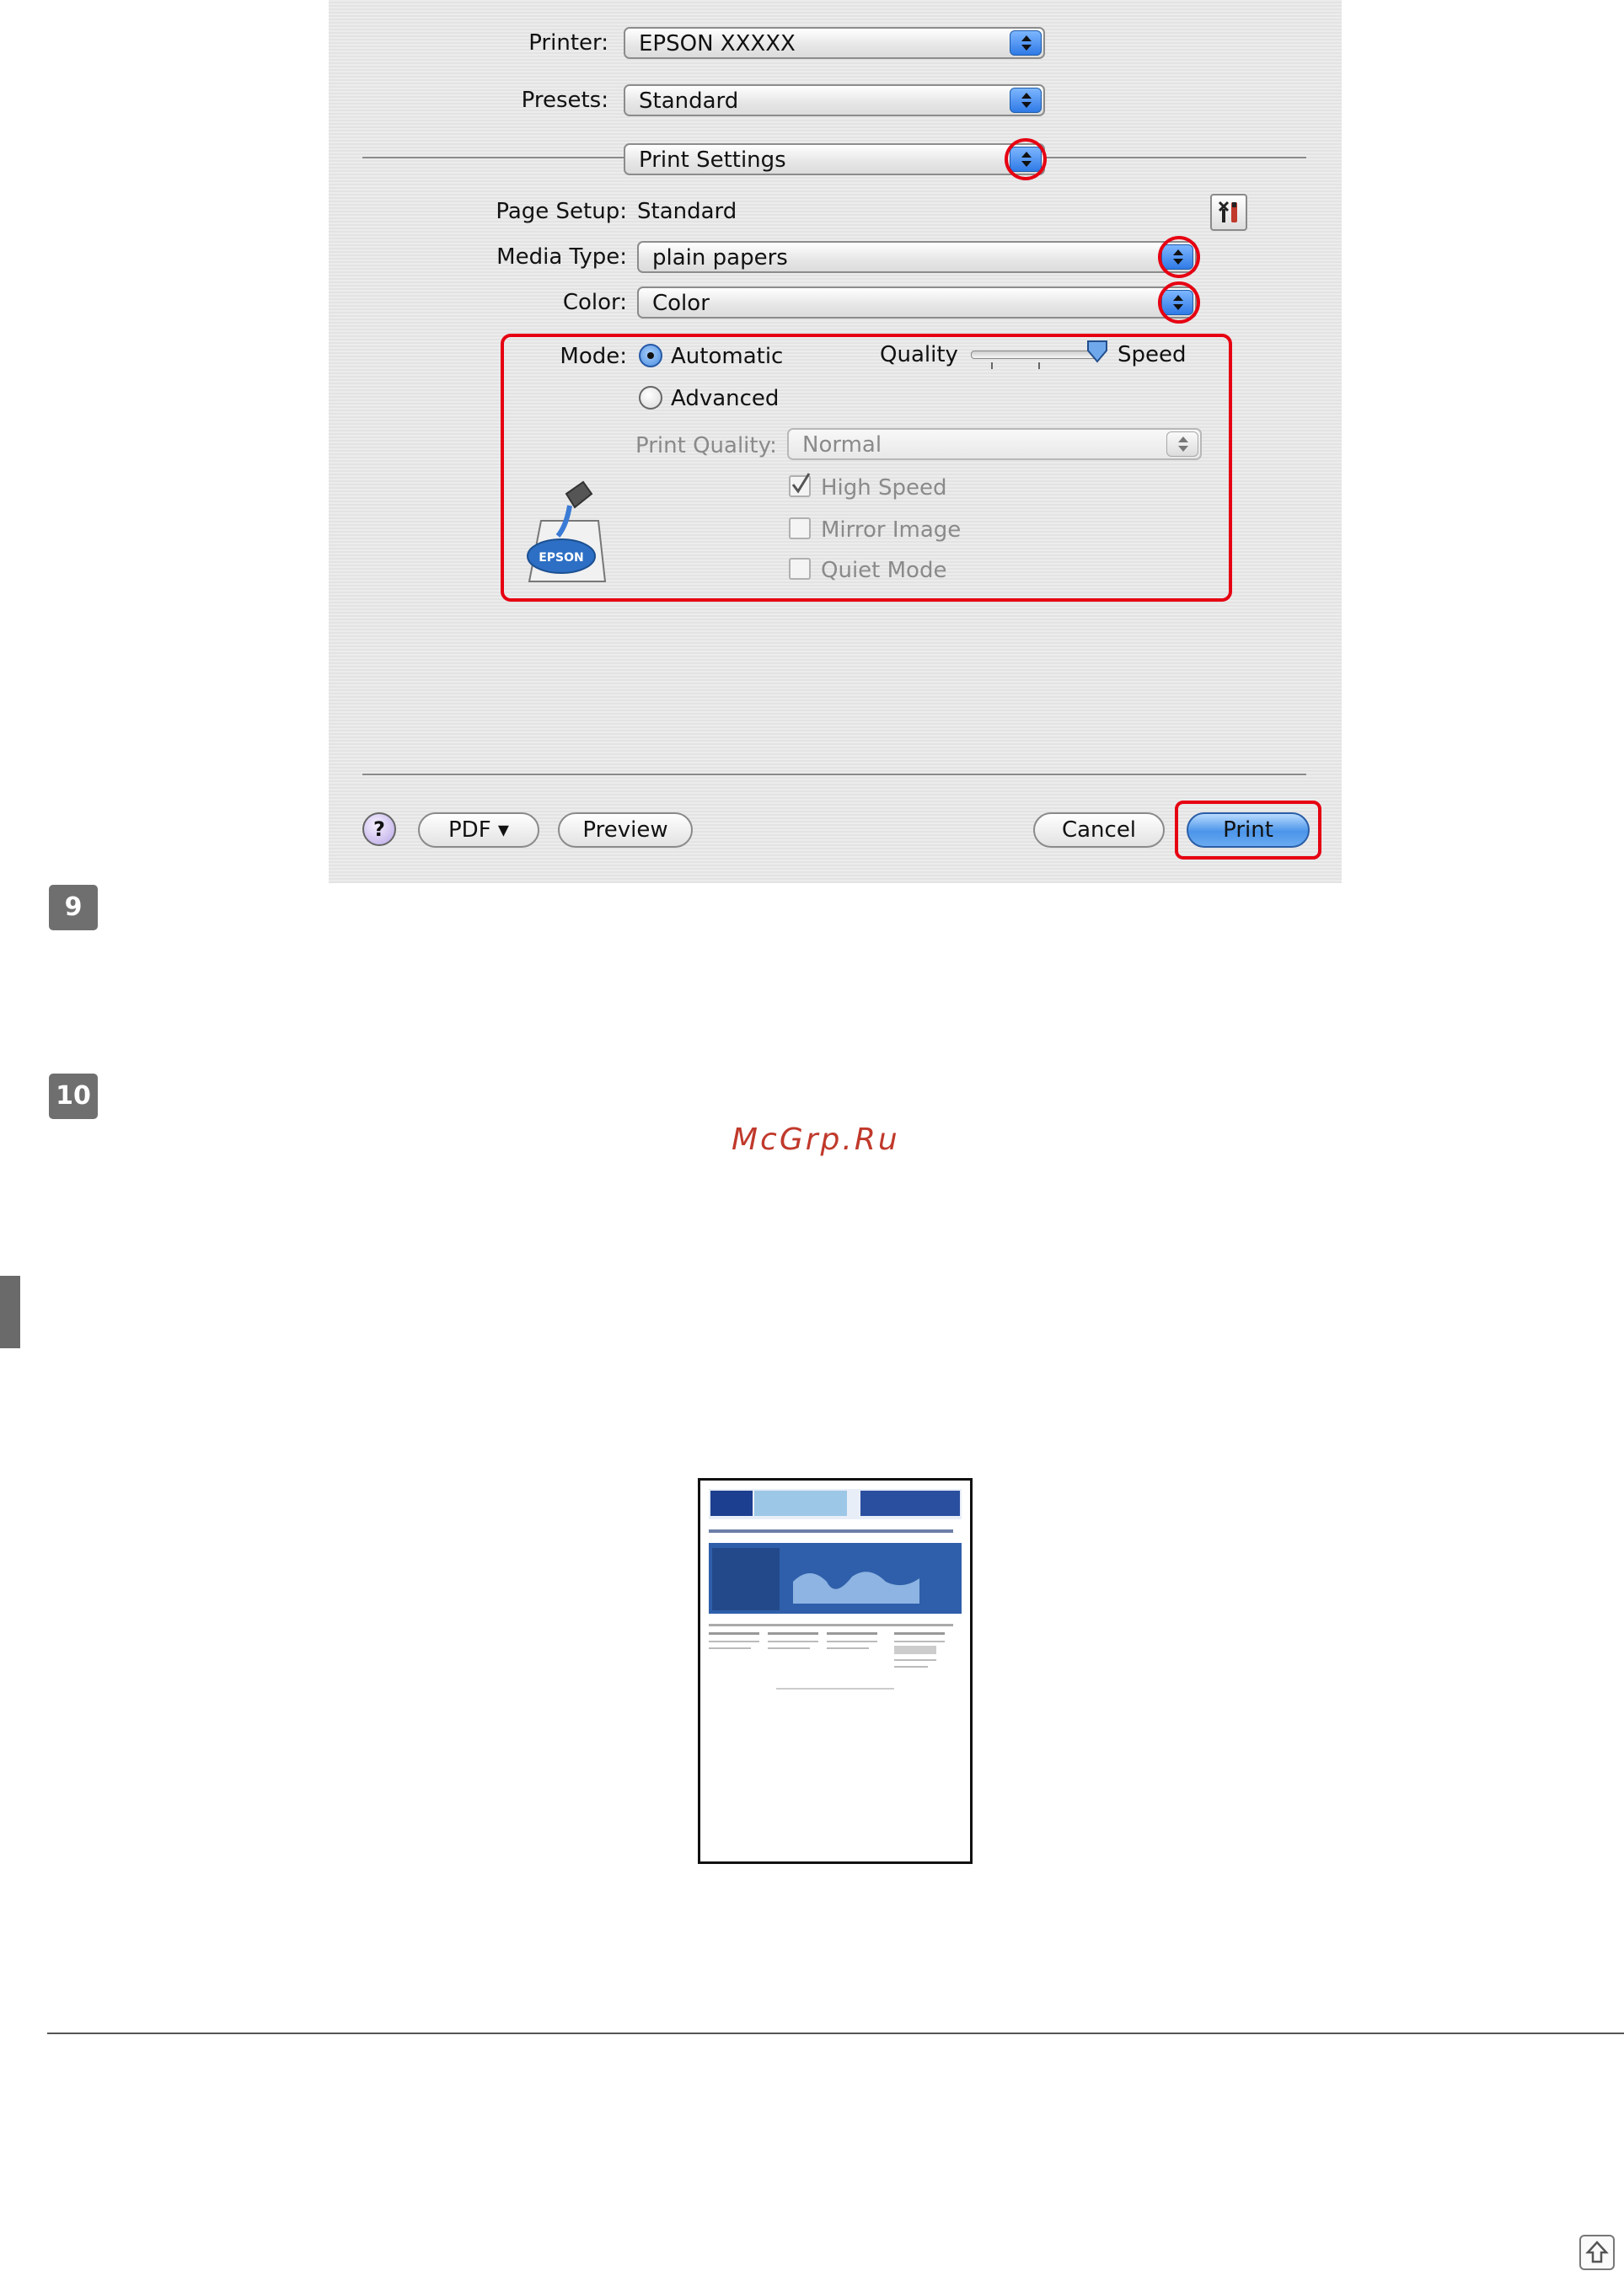 The image size is (1624, 2287). I want to click on page-setup-value: Standard, so click(687, 211).